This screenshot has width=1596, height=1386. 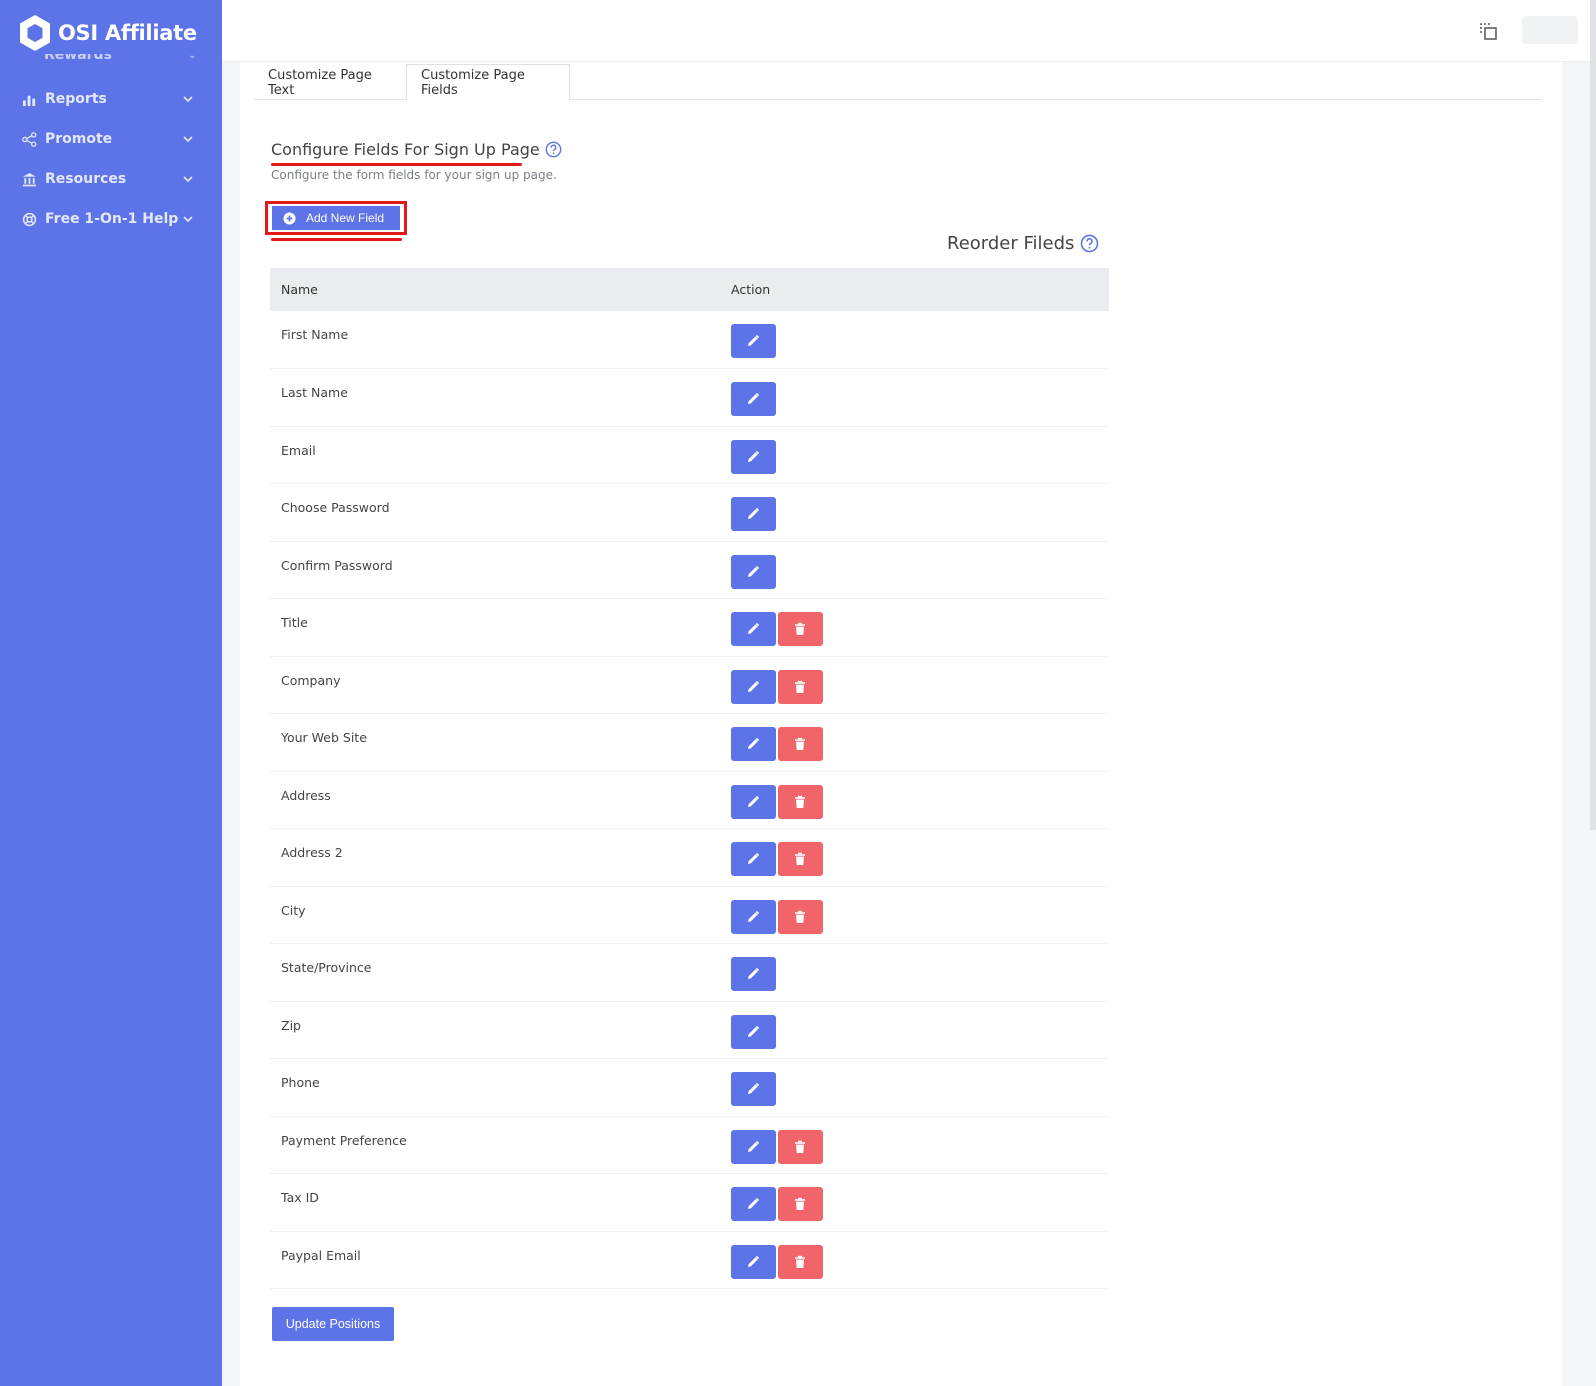 I want to click on table-row: First Name, so click(x=689, y=340).